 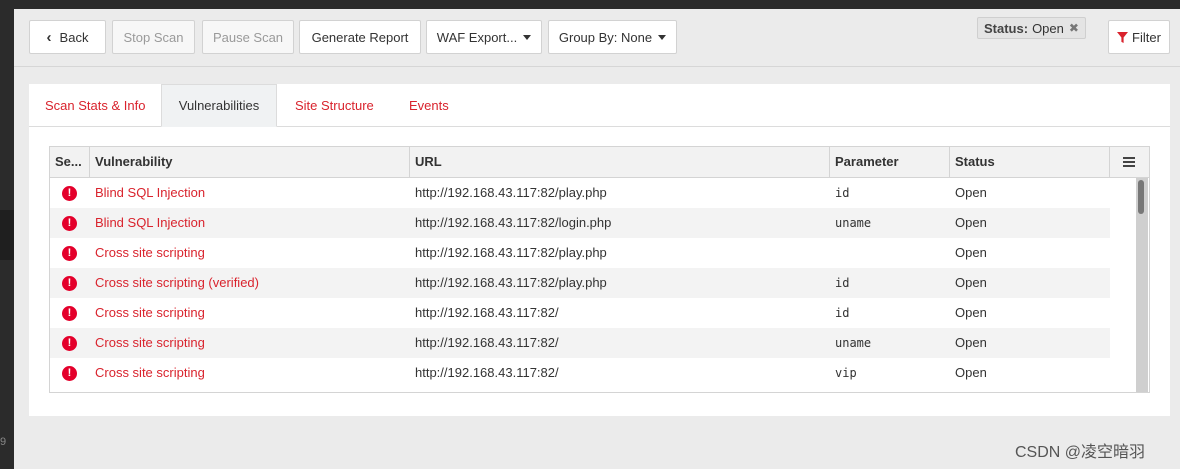 I want to click on watermark: CSDN @凌空暗羽, so click(x=1080, y=452).